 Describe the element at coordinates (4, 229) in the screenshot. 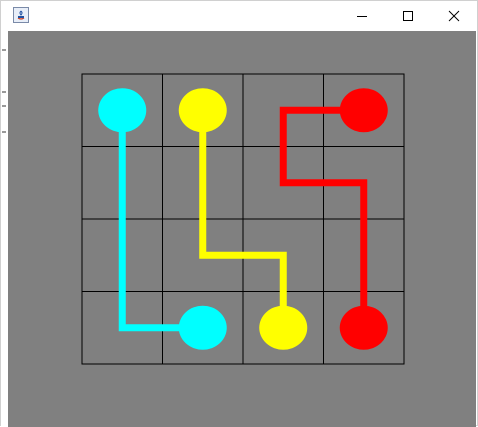

I see `window-edge` at that location.